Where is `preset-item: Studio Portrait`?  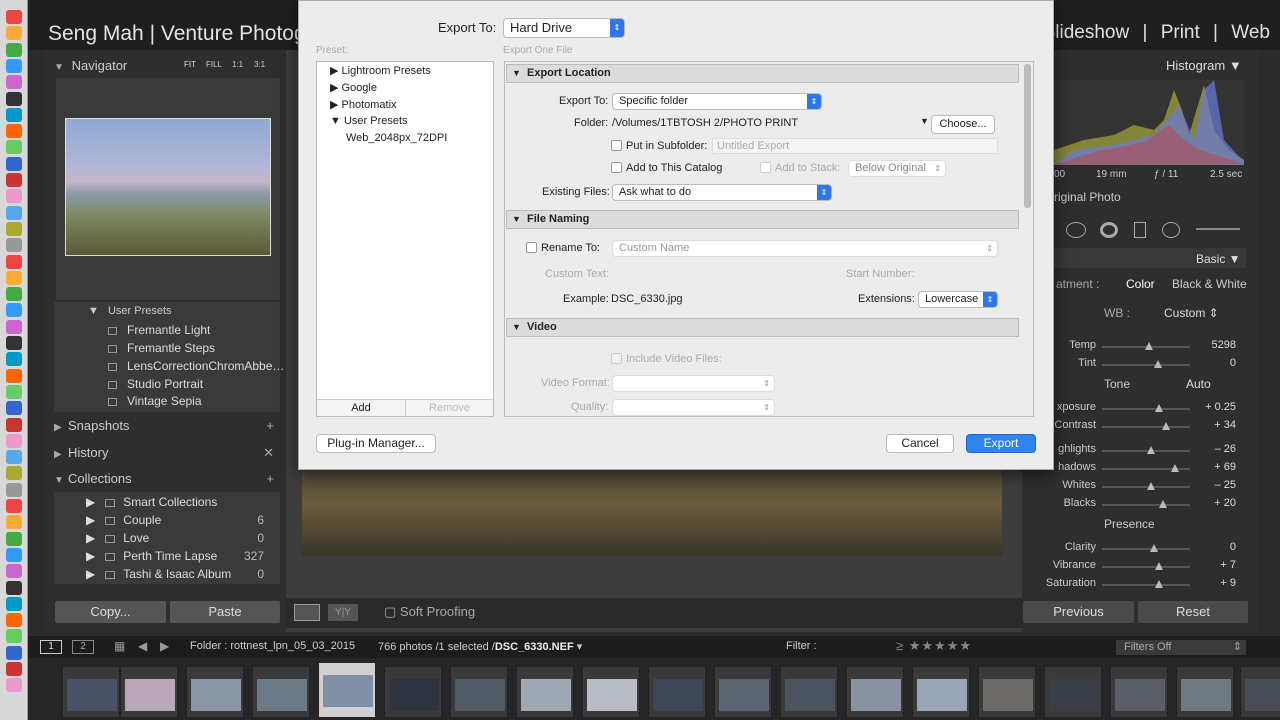 preset-item: Studio Portrait is located at coordinates (155, 384).